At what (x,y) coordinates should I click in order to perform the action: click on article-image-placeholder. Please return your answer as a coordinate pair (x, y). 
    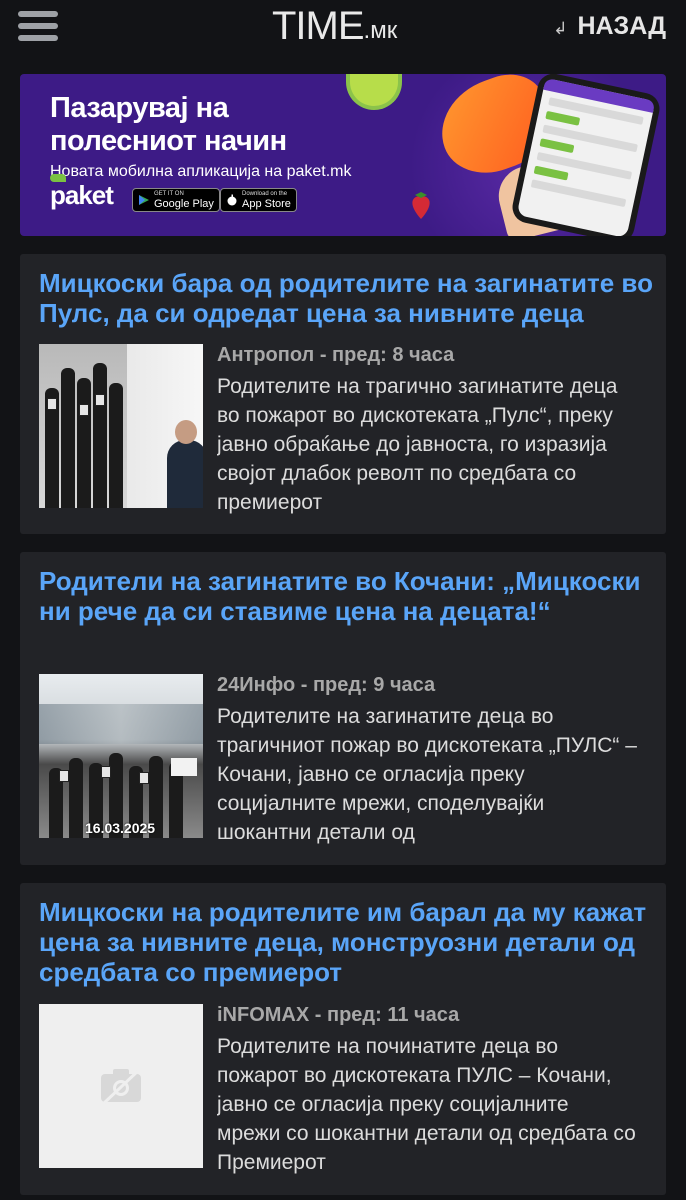
    Looking at the image, I should click on (121, 1086).